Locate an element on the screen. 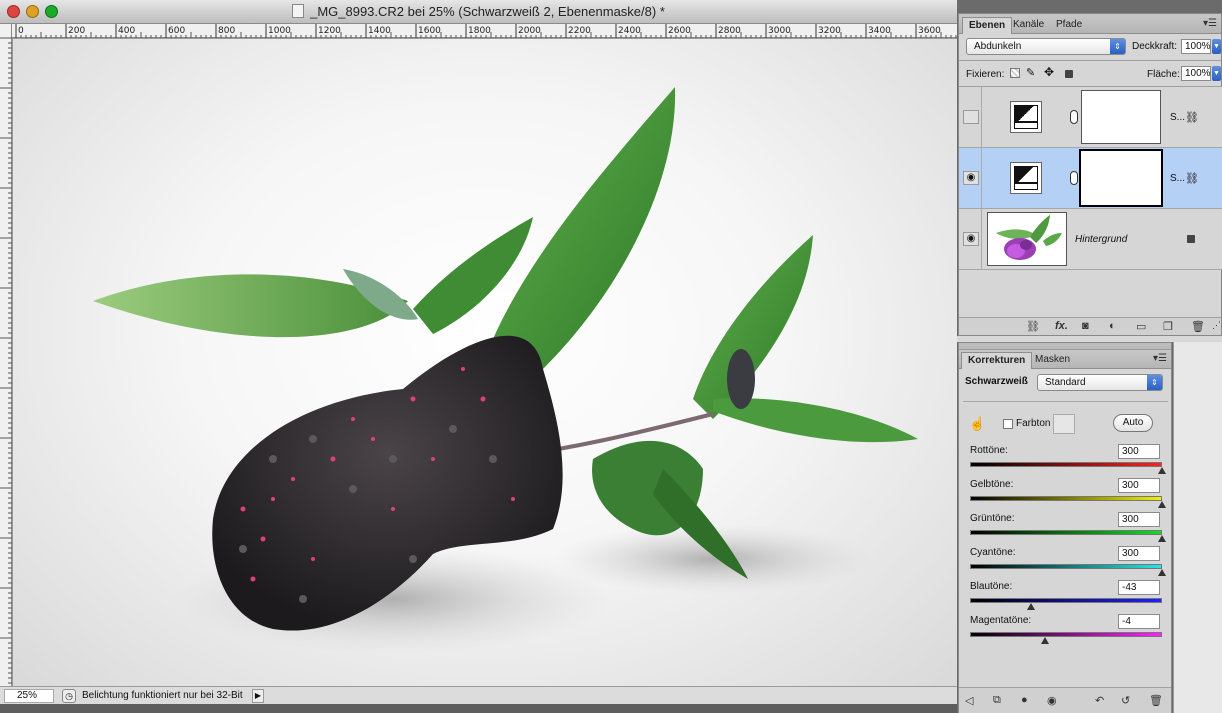 The height and width of the screenshot is (713, 1222). vertical-ruler-ticks is located at coordinates (6, 360).